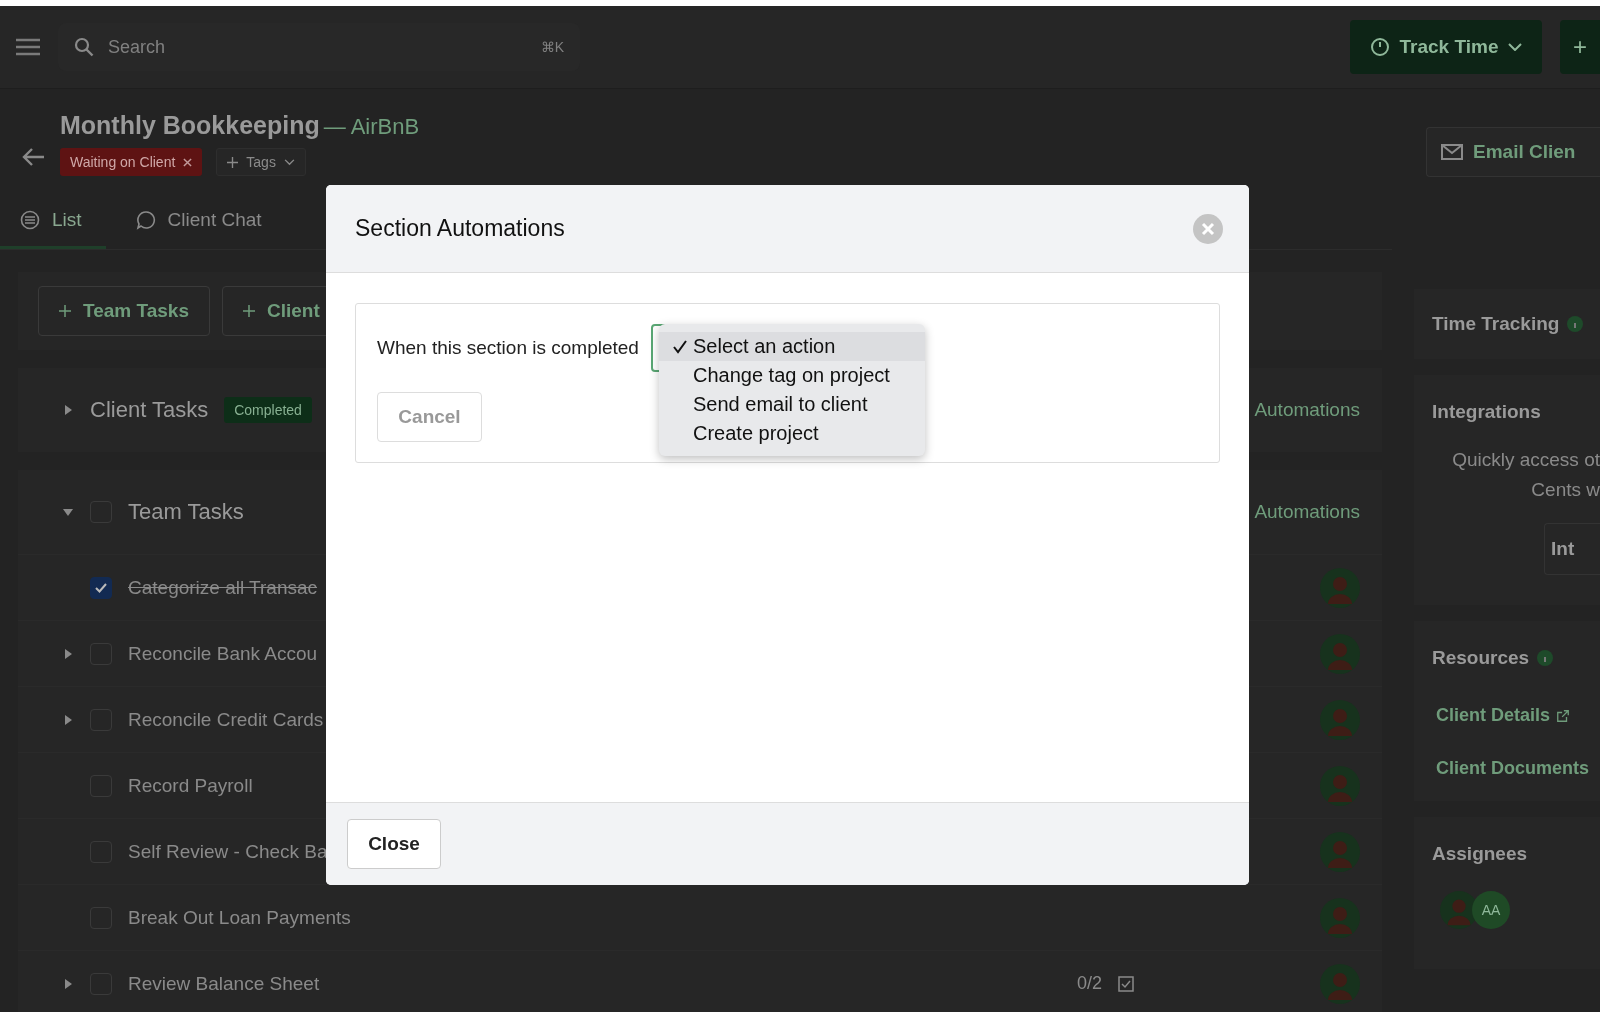  What do you see at coordinates (1126, 983) in the screenshot?
I see `checklist-icon` at bounding box center [1126, 983].